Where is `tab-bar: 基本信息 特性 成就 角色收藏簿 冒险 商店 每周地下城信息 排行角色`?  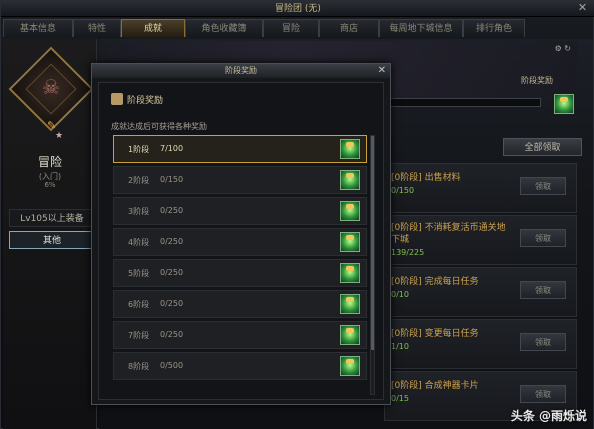 tab-bar: 基本信息 特性 成就 角色收藏簿 冒险 商店 每周地下城信息 排行角色 is located at coordinates (297, 28).